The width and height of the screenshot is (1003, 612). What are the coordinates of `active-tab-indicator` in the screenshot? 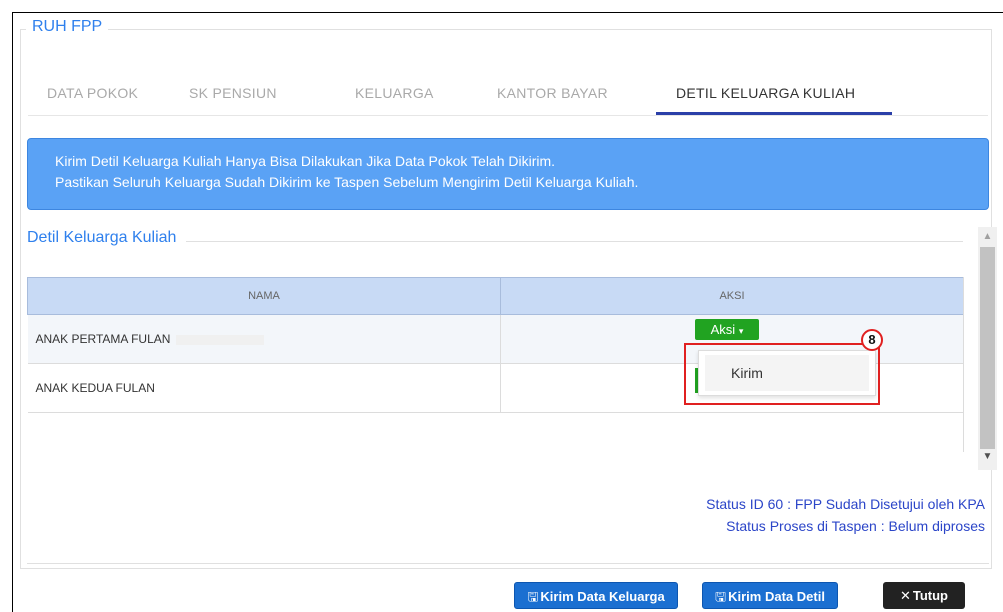 It's located at (774, 113).